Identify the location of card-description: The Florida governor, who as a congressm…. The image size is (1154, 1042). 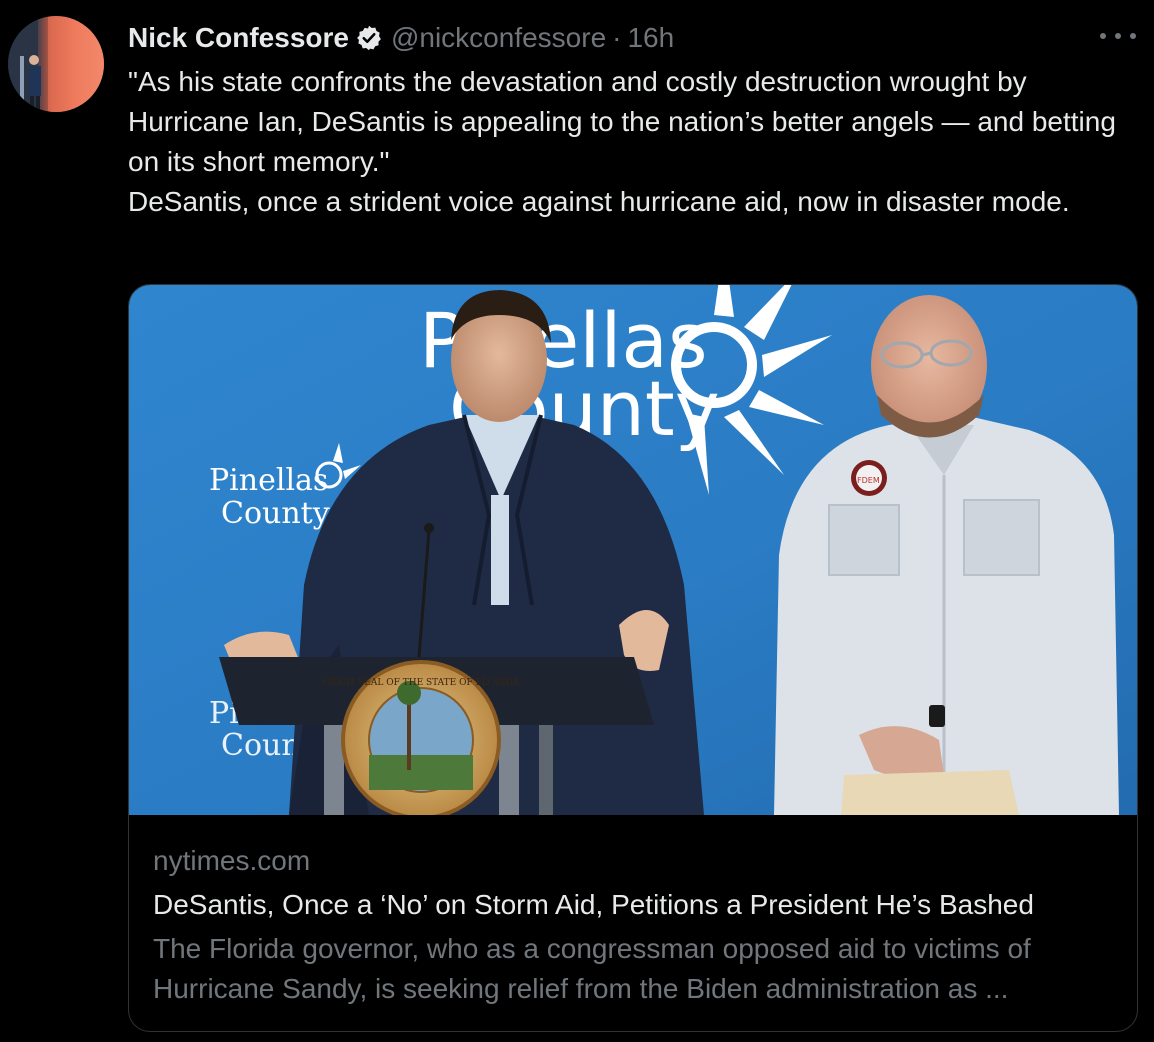
(592, 968).